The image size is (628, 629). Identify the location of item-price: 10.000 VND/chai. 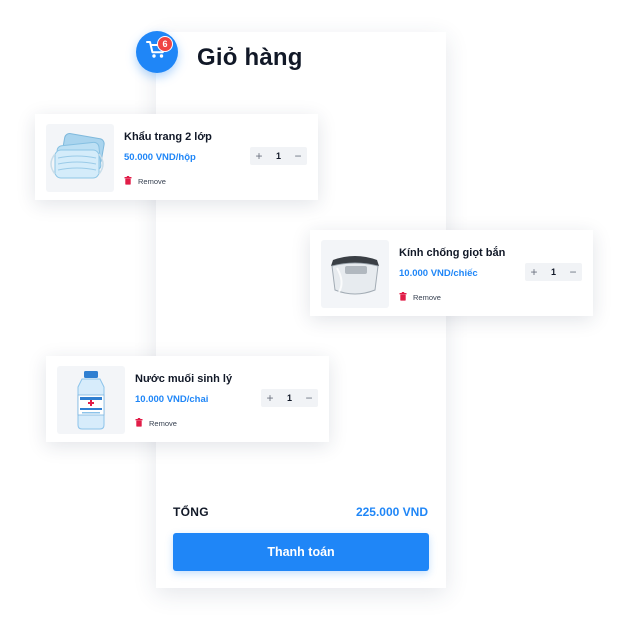
(172, 399).